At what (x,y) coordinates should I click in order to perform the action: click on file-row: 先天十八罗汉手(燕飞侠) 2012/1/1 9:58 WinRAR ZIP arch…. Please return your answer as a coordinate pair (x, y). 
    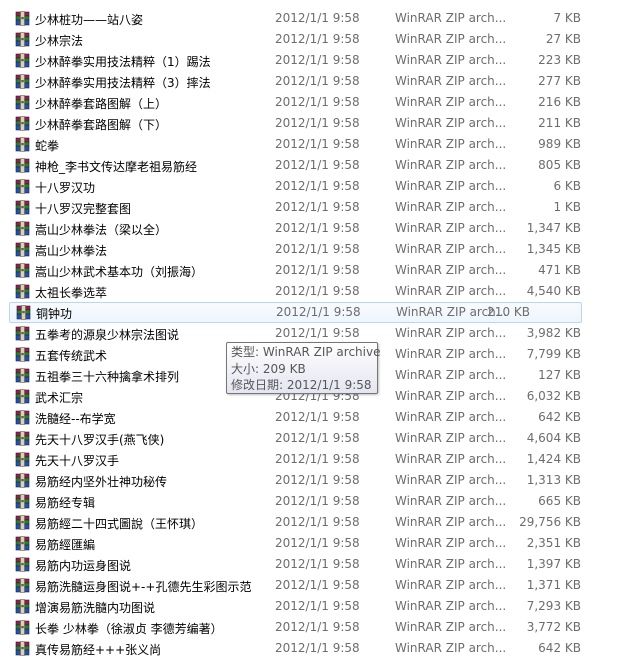
    Looking at the image, I should click on (321, 438).